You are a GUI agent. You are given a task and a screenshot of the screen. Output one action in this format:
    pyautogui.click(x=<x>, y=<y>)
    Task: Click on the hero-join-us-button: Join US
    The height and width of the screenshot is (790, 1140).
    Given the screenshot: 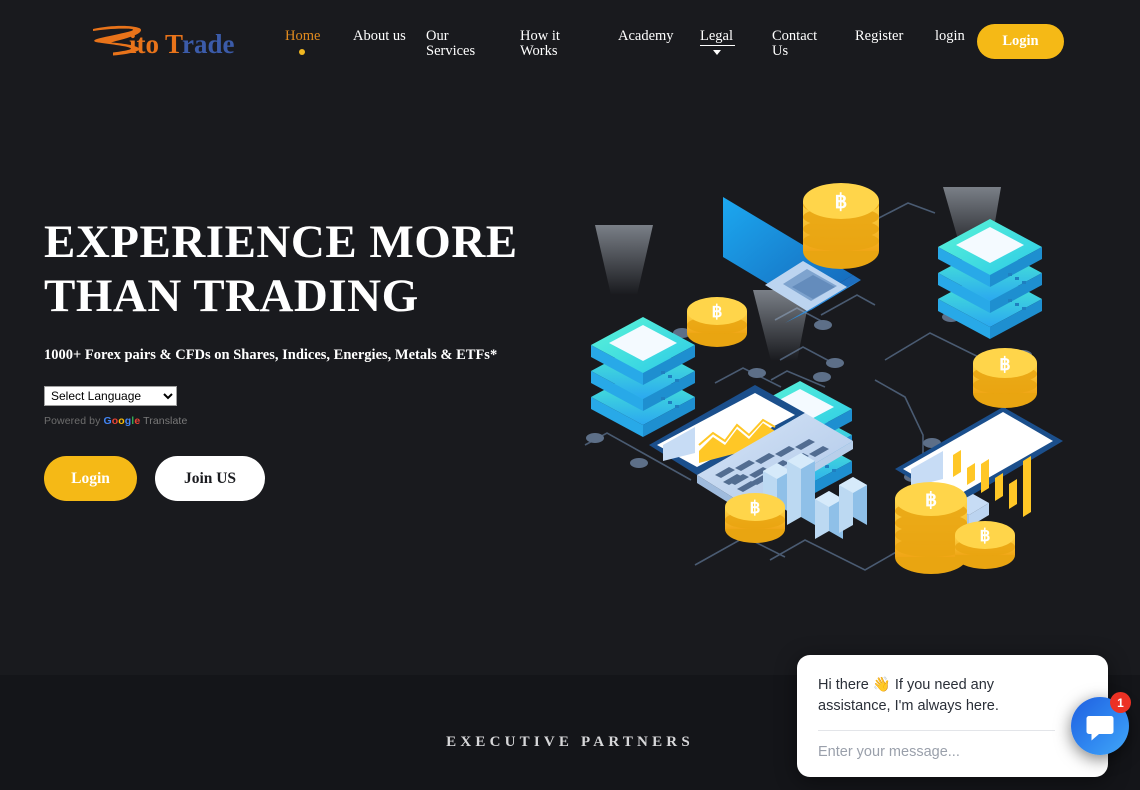 What is the action you would take?
    pyautogui.click(x=210, y=478)
    